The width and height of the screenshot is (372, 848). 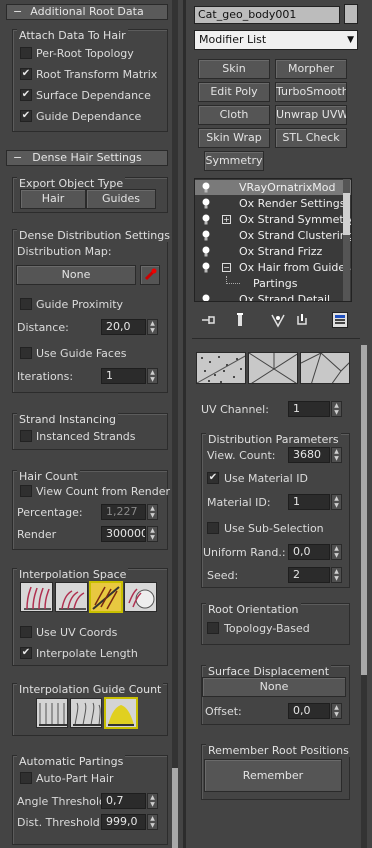 I want to click on material-id-value: 1, so click(x=309, y=502).